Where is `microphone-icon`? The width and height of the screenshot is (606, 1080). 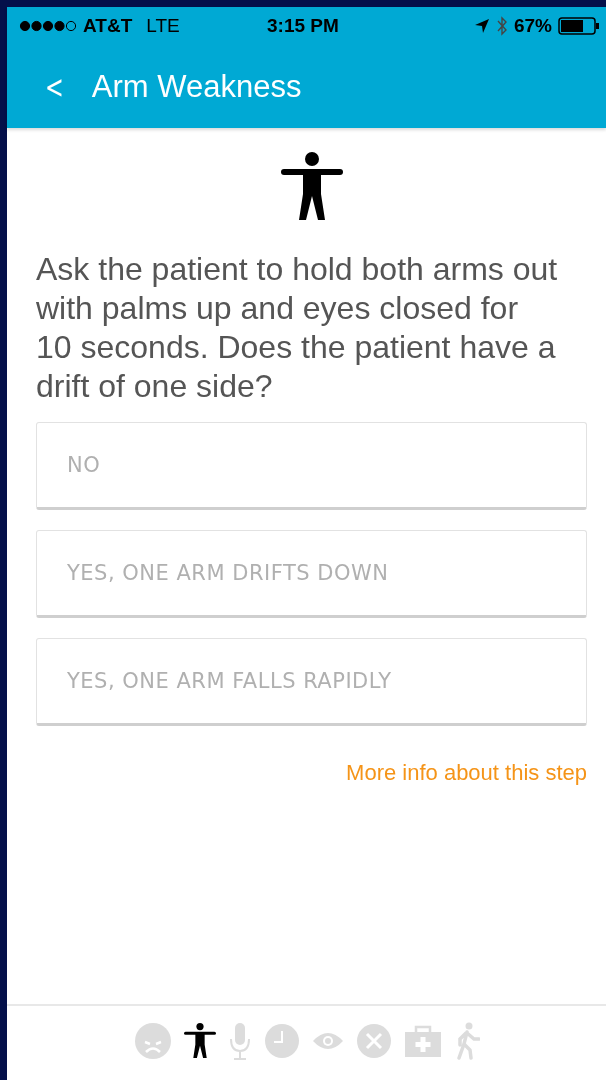 microphone-icon is located at coordinates (239, 1041).